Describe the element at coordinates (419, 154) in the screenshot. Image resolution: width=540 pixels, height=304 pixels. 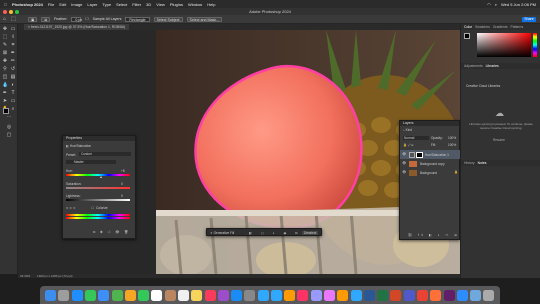
I see `layer-mask-thumb` at that location.